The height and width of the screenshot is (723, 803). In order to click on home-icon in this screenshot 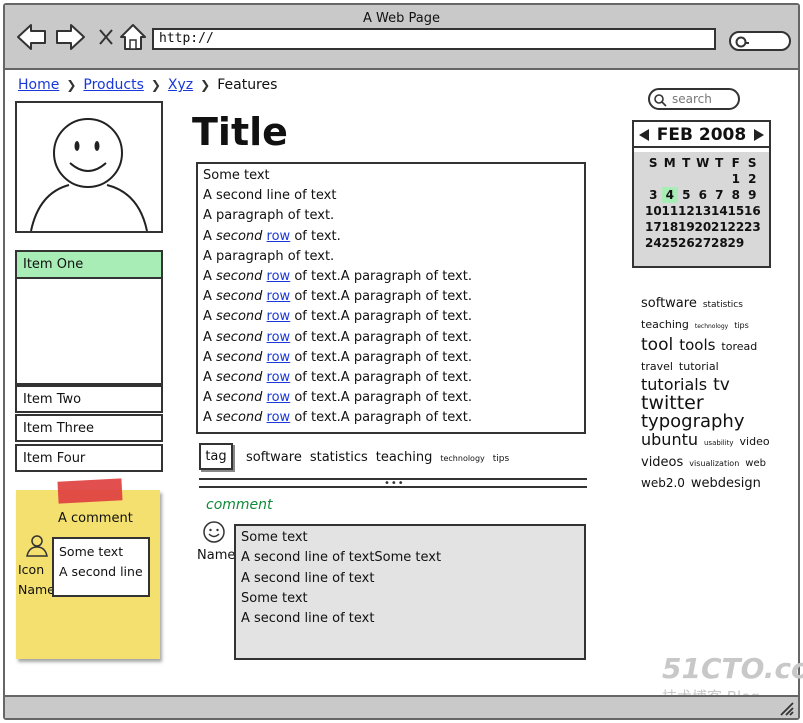, I will do `click(133, 37)`.